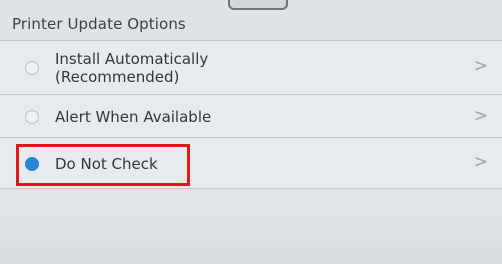 This screenshot has height=264, width=502. What do you see at coordinates (32, 164) in the screenshot?
I see `radio-selected-icon` at bounding box center [32, 164].